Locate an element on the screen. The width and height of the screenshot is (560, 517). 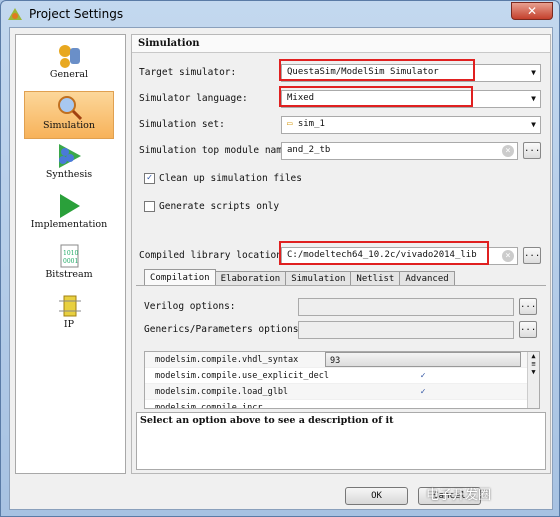
synthesis-icon is located at coordinates (70, 156).